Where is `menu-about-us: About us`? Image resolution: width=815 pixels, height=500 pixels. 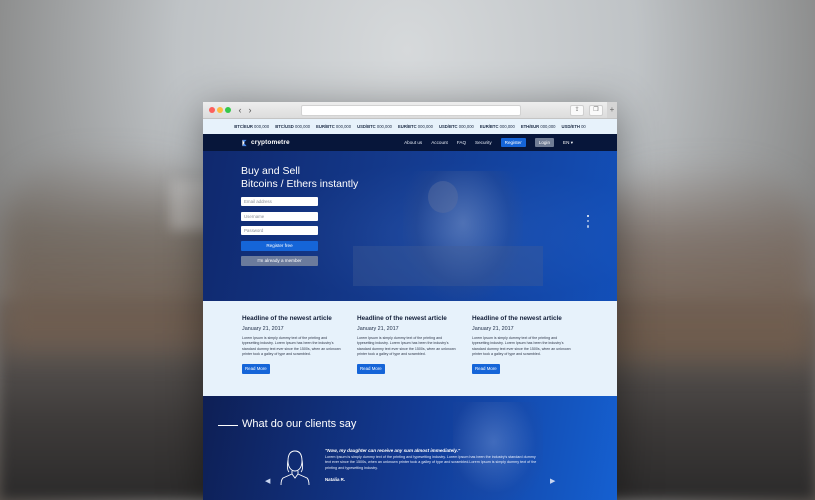
menu-about-us: About us is located at coordinates (413, 142).